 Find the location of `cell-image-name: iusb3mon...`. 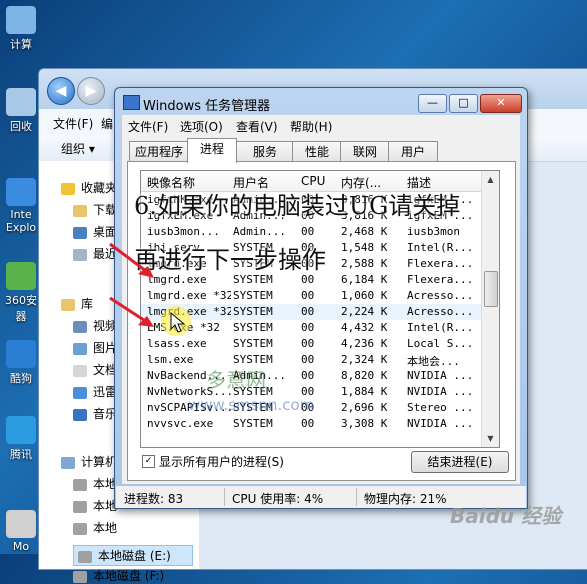

cell-image-name: iusb3mon... is located at coordinates (183, 231).